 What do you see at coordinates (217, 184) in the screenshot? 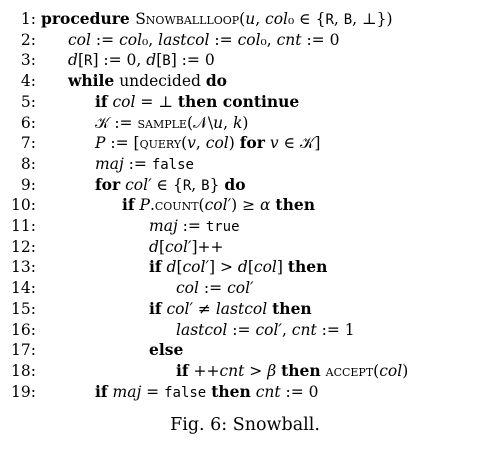
I see `code-token: }` at bounding box center [217, 184].